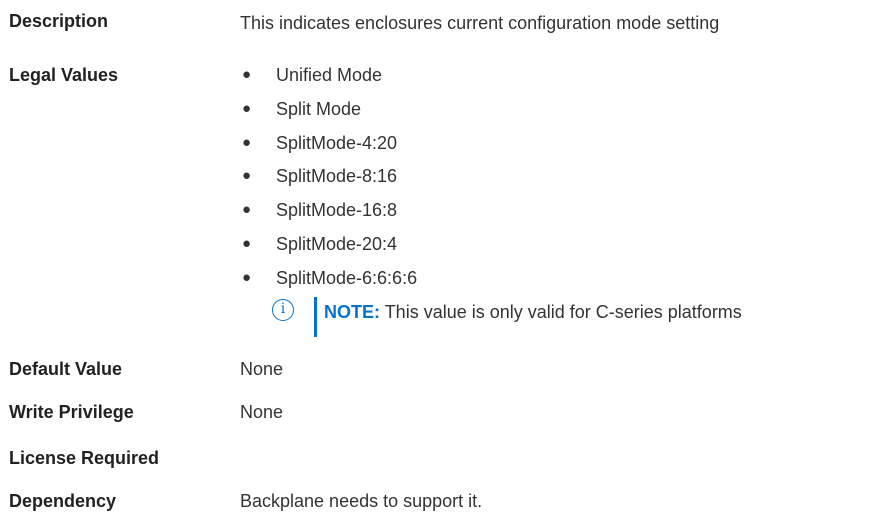 This screenshot has width=892, height=515. I want to click on legal-value-text: SplitMode-16:8, so click(337, 210).